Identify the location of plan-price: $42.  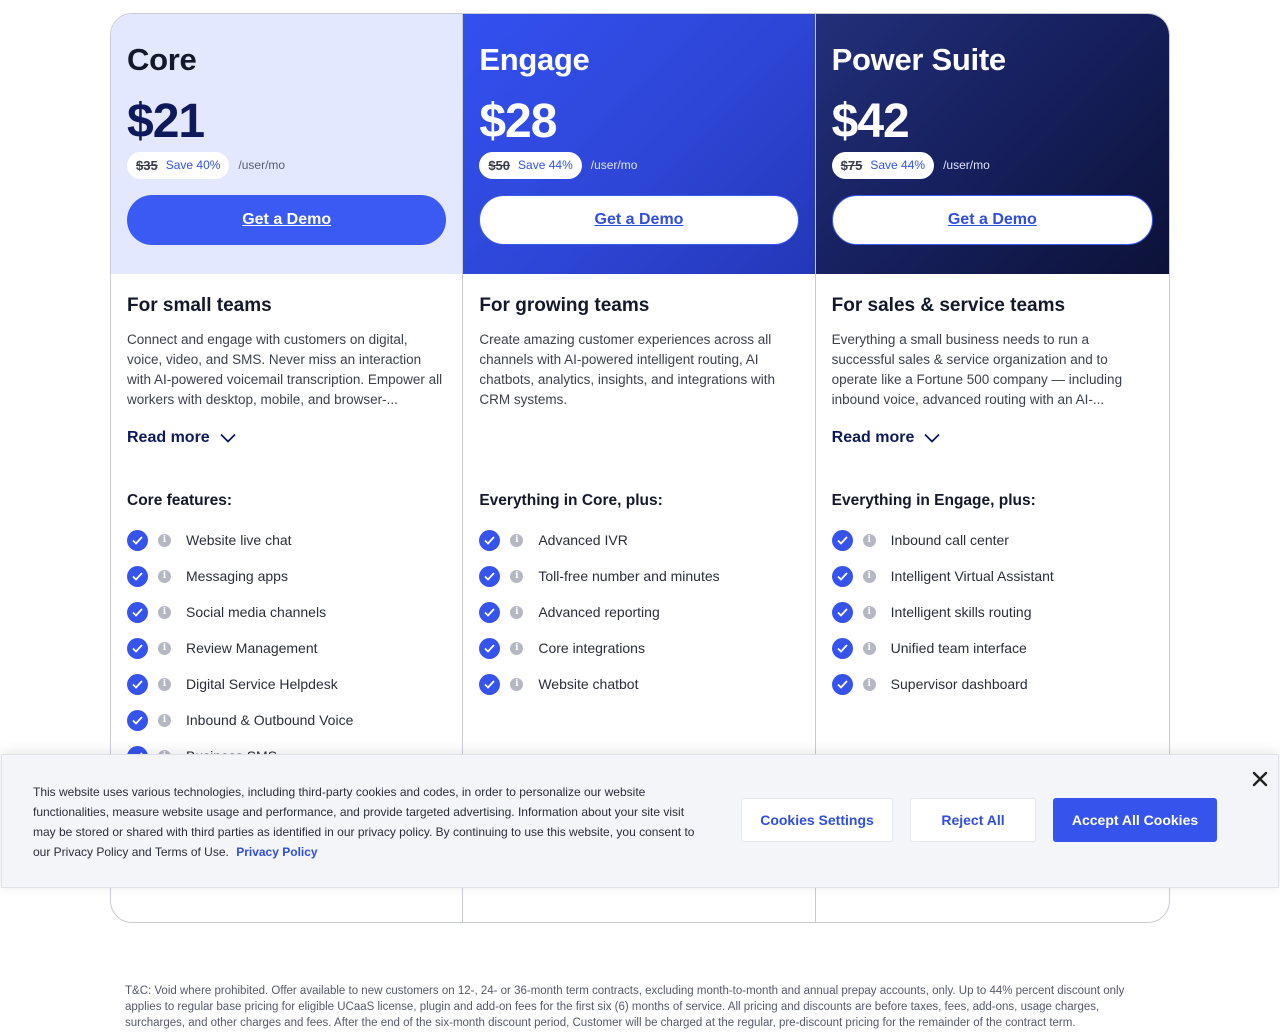
(870, 121).